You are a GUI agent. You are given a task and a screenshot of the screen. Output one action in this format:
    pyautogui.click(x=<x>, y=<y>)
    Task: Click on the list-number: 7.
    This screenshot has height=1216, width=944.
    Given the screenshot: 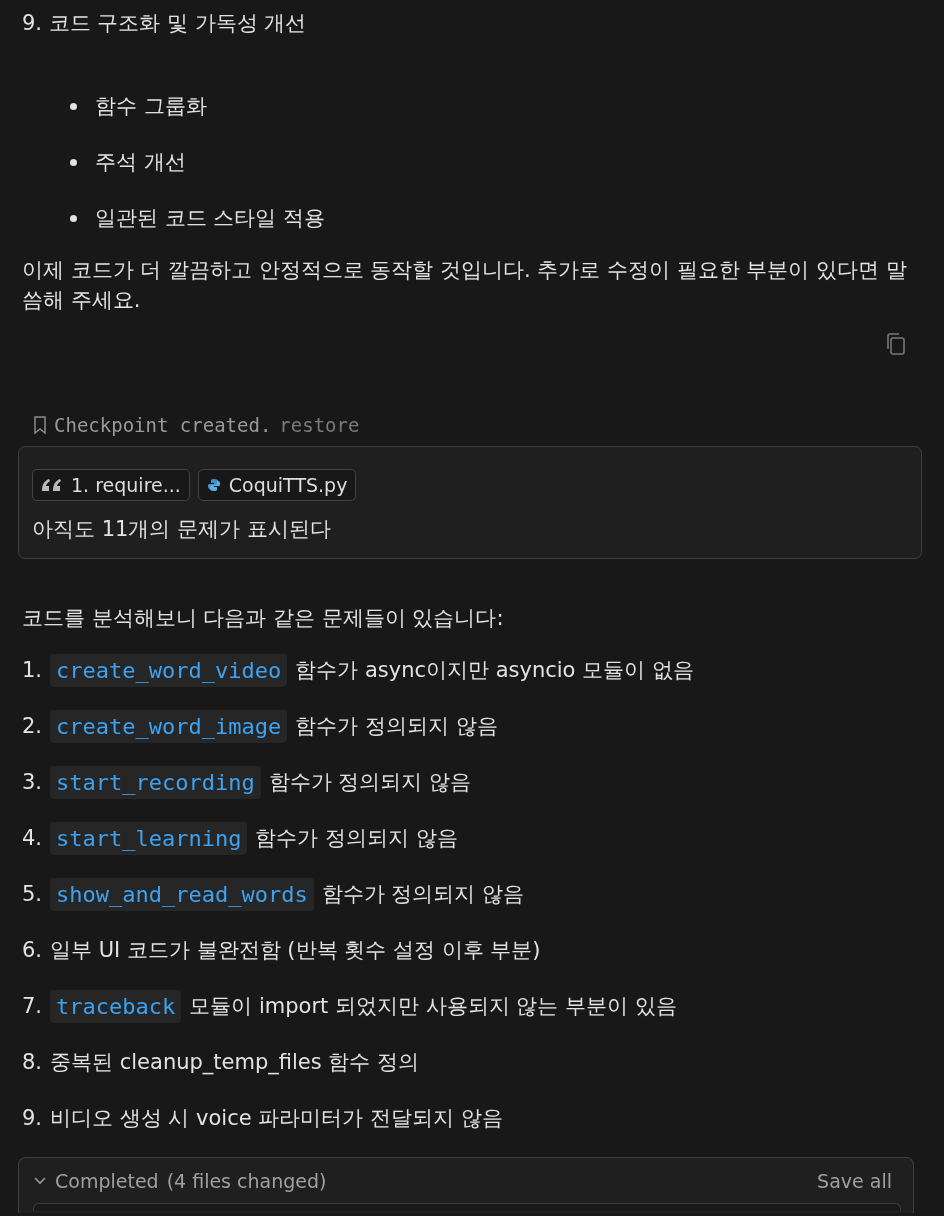 What is the action you would take?
    pyautogui.click(x=32, y=1006)
    